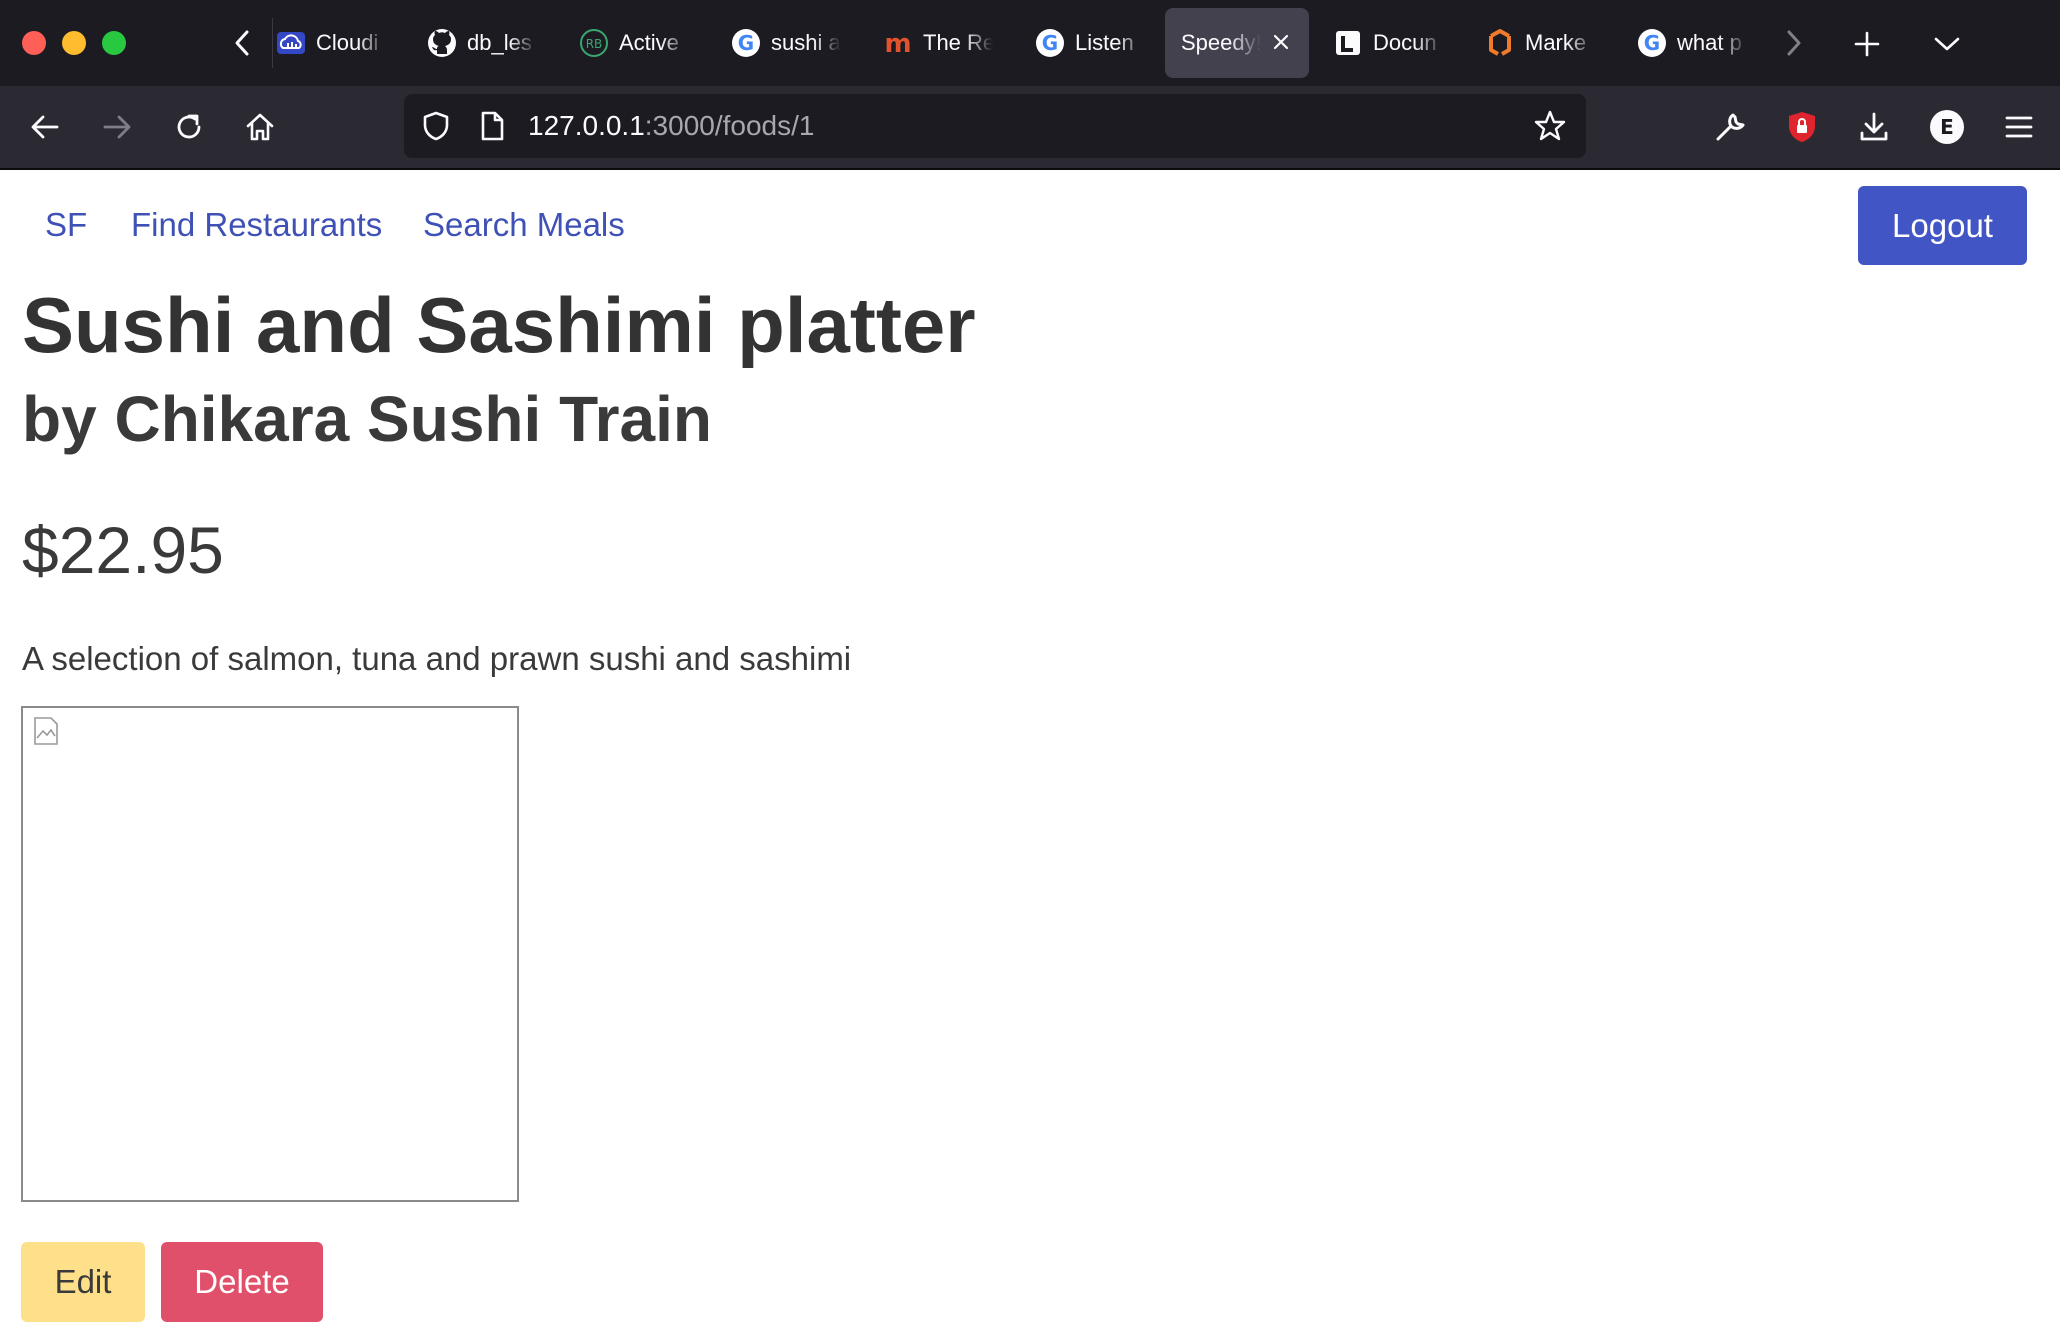 The image size is (2060, 1342). I want to click on url-path: :3000/foods/1, so click(729, 125).